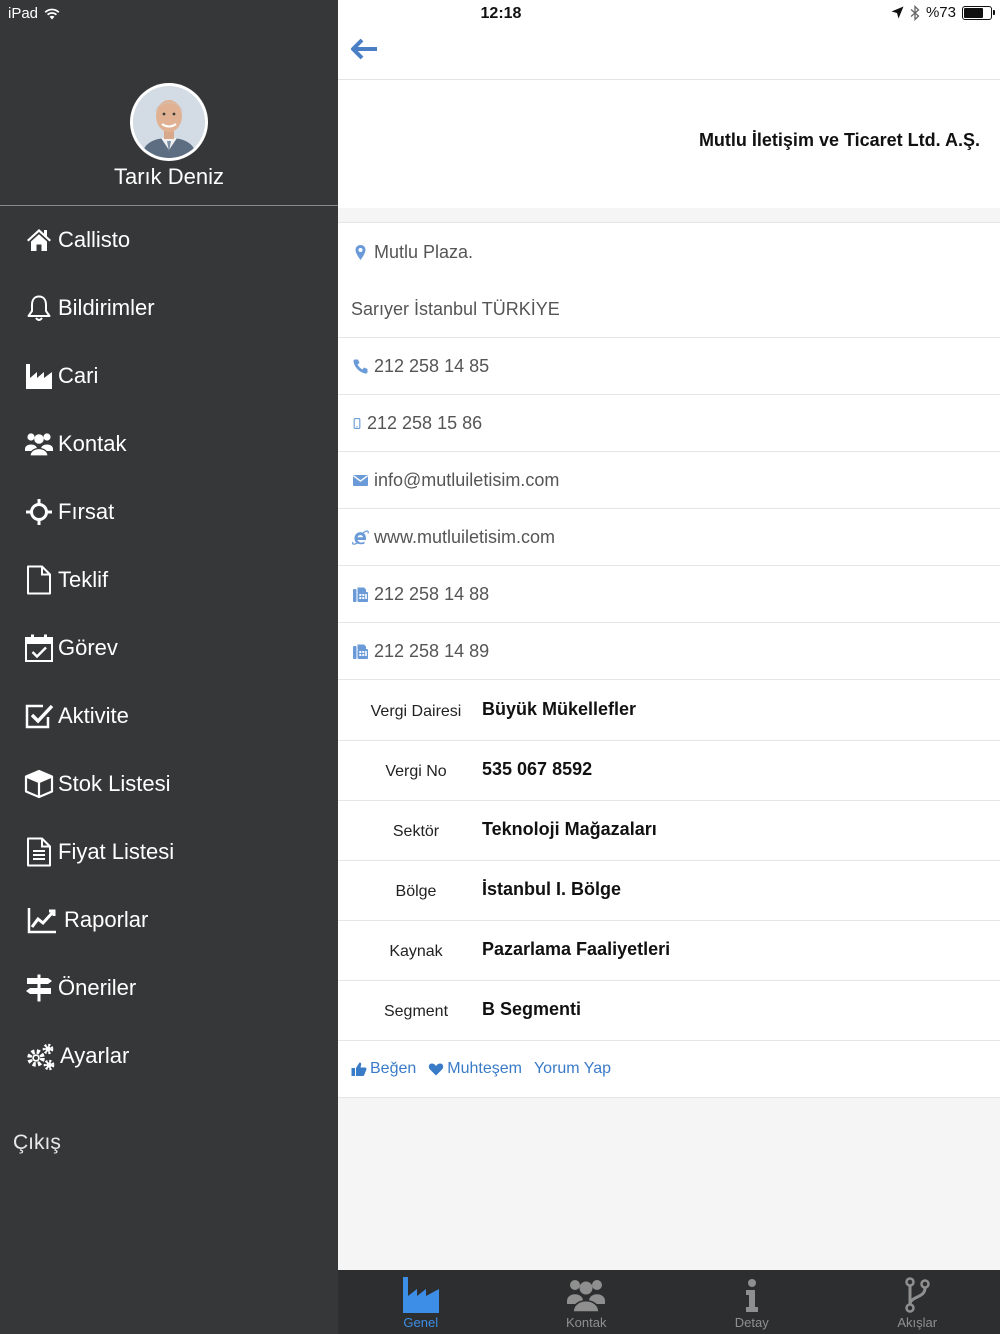 The width and height of the screenshot is (1000, 1334). I want to click on sidebar-item-callisto: Callisto, so click(77, 240).